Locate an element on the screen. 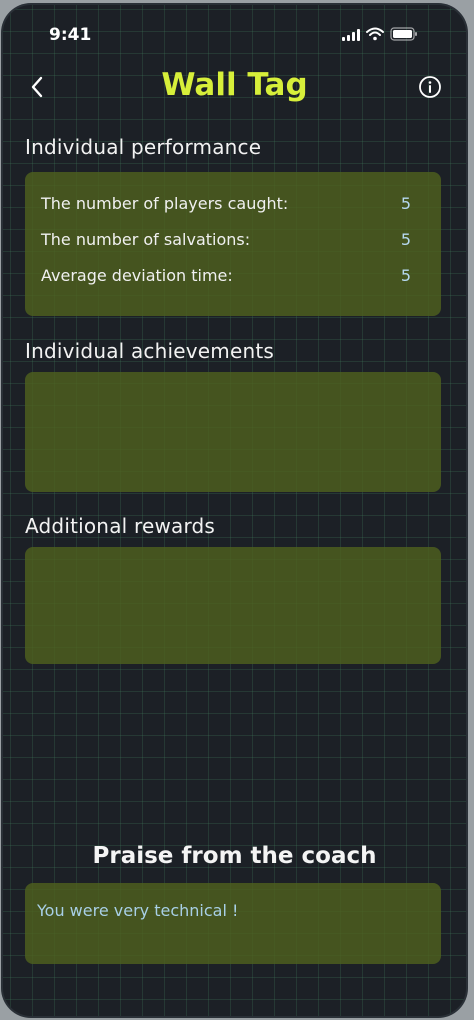 The width and height of the screenshot is (474, 1020). info-circle-icon is located at coordinates (430, 87).